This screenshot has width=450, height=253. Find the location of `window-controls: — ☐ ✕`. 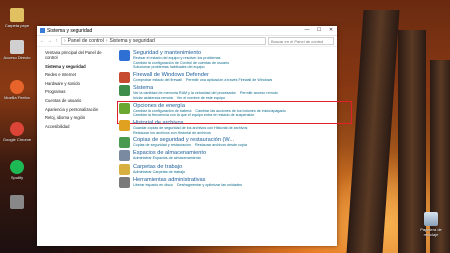

window-controls: — ☐ ✕ is located at coordinates (319, 30).